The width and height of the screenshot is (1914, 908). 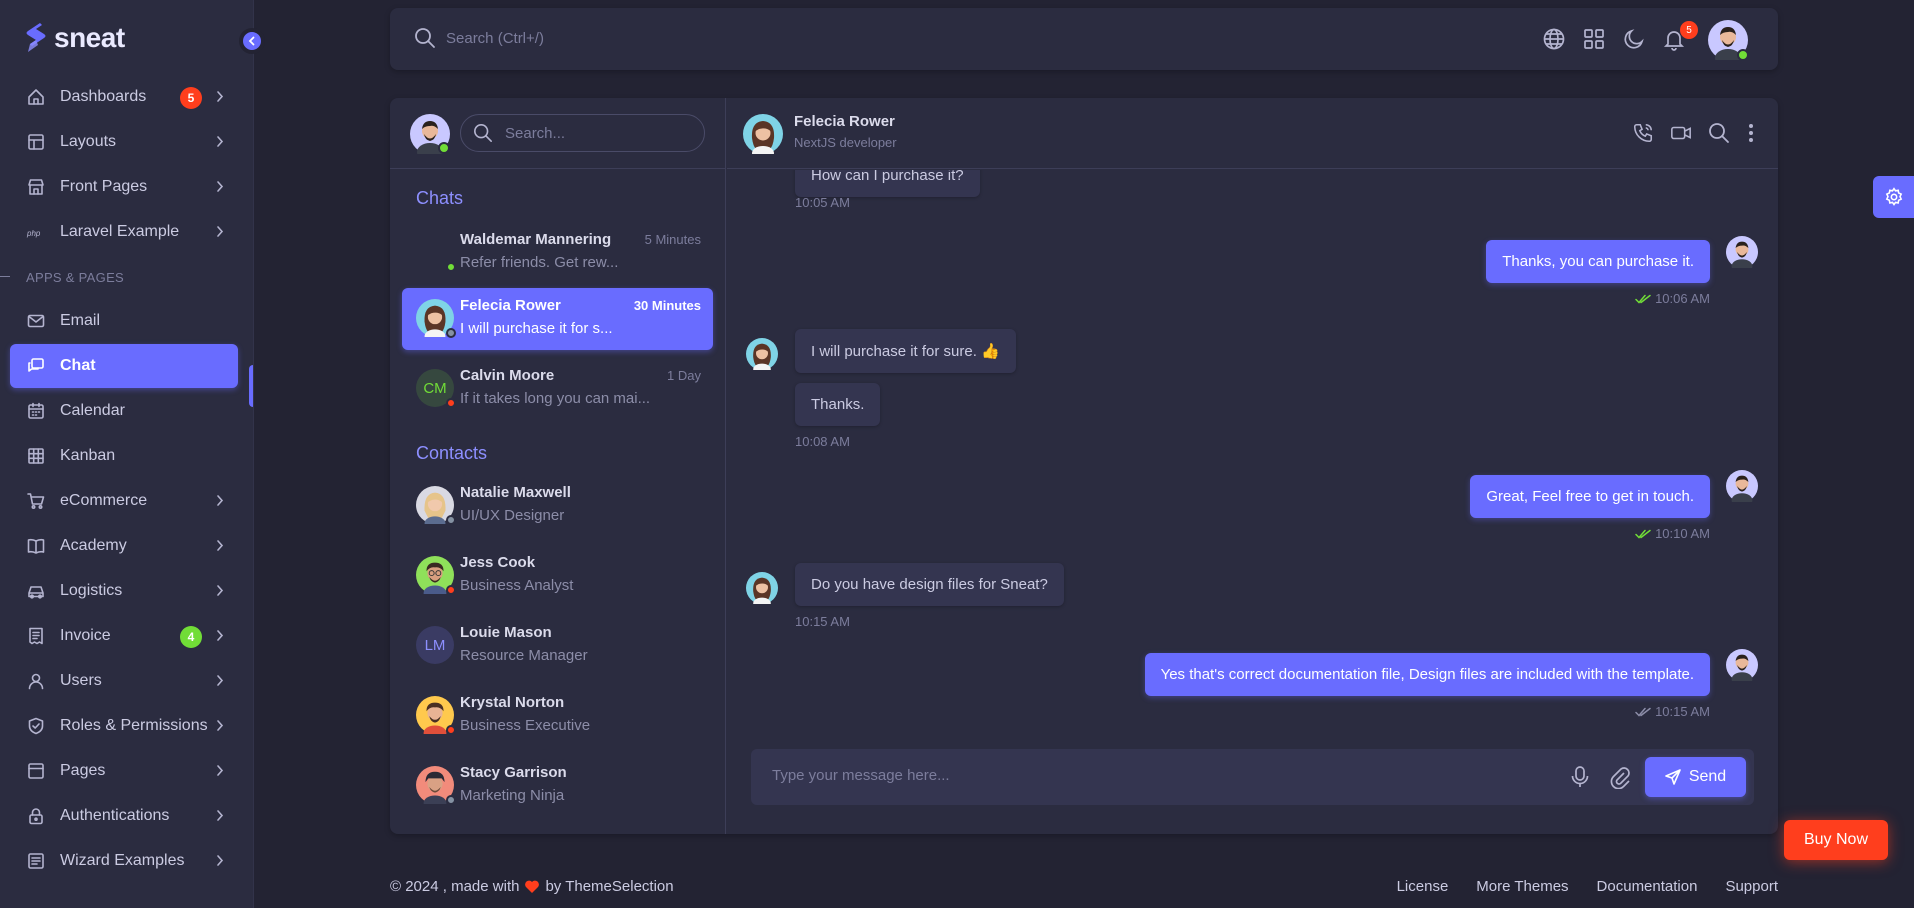 What do you see at coordinates (80, 320) in the screenshot?
I see `sidebar-item-label: Email` at bounding box center [80, 320].